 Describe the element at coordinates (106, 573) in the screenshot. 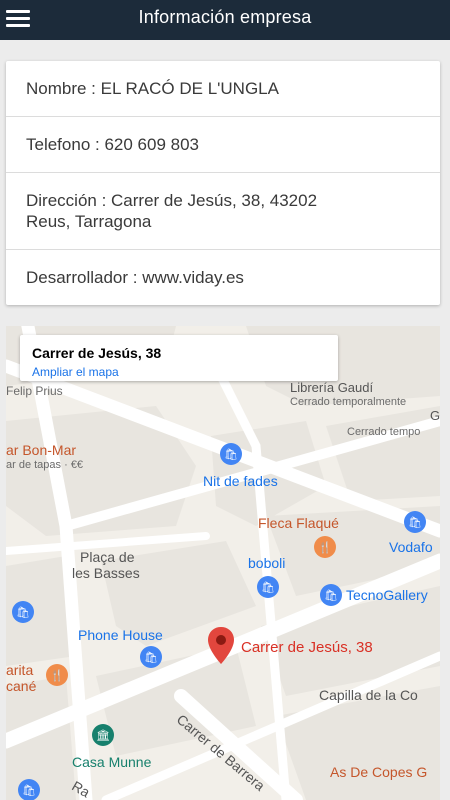

I see `map-label-placa-2: les Basses` at that location.